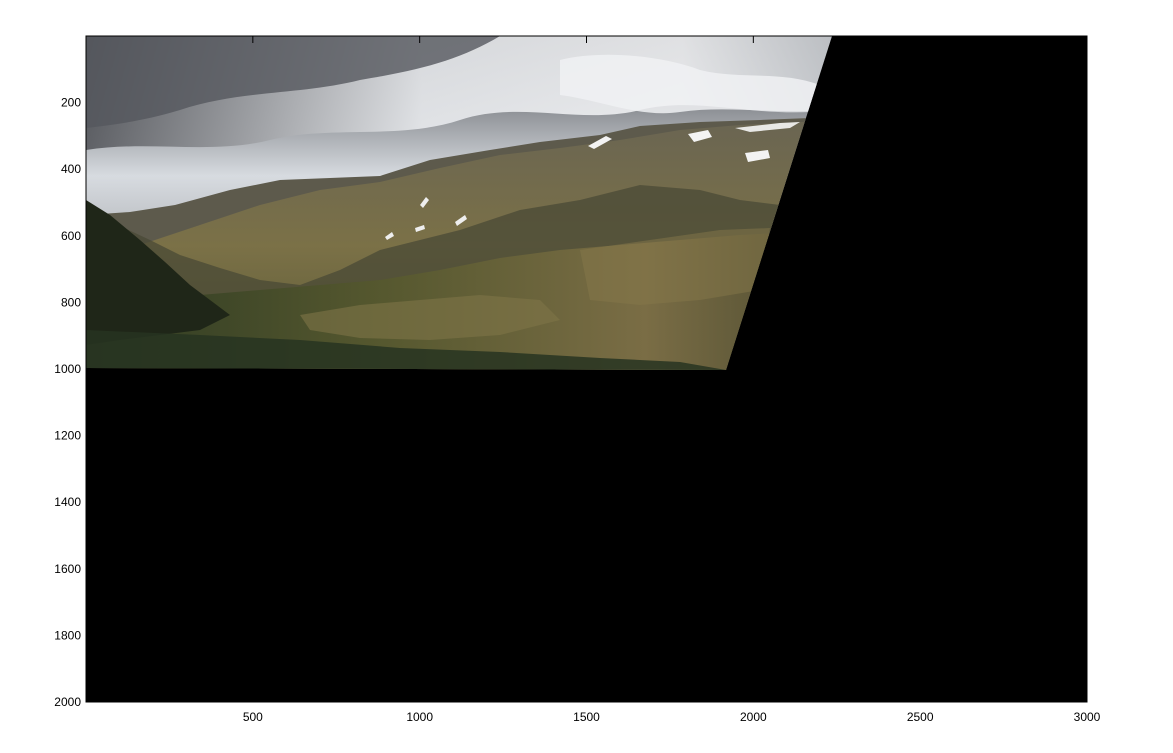 This screenshot has height=753, width=1173. What do you see at coordinates (71, 302) in the screenshot?
I see `y-tick-label: 800` at bounding box center [71, 302].